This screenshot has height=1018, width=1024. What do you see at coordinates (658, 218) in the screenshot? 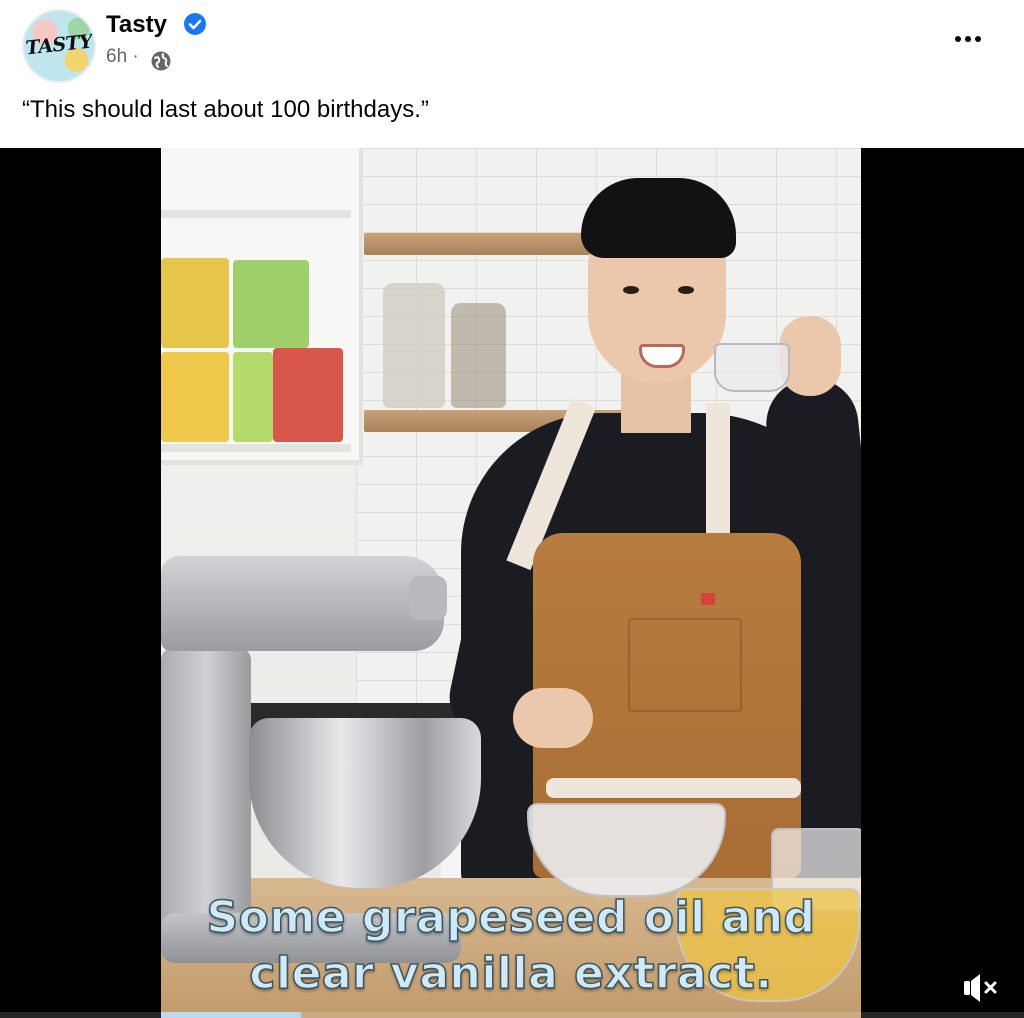
I see `person-hair` at bounding box center [658, 218].